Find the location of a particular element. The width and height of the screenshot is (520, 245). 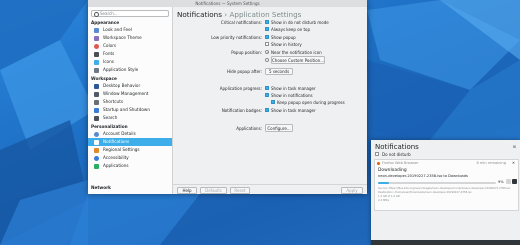

badges-taskmanager-checkbox is located at coordinates (267, 110).